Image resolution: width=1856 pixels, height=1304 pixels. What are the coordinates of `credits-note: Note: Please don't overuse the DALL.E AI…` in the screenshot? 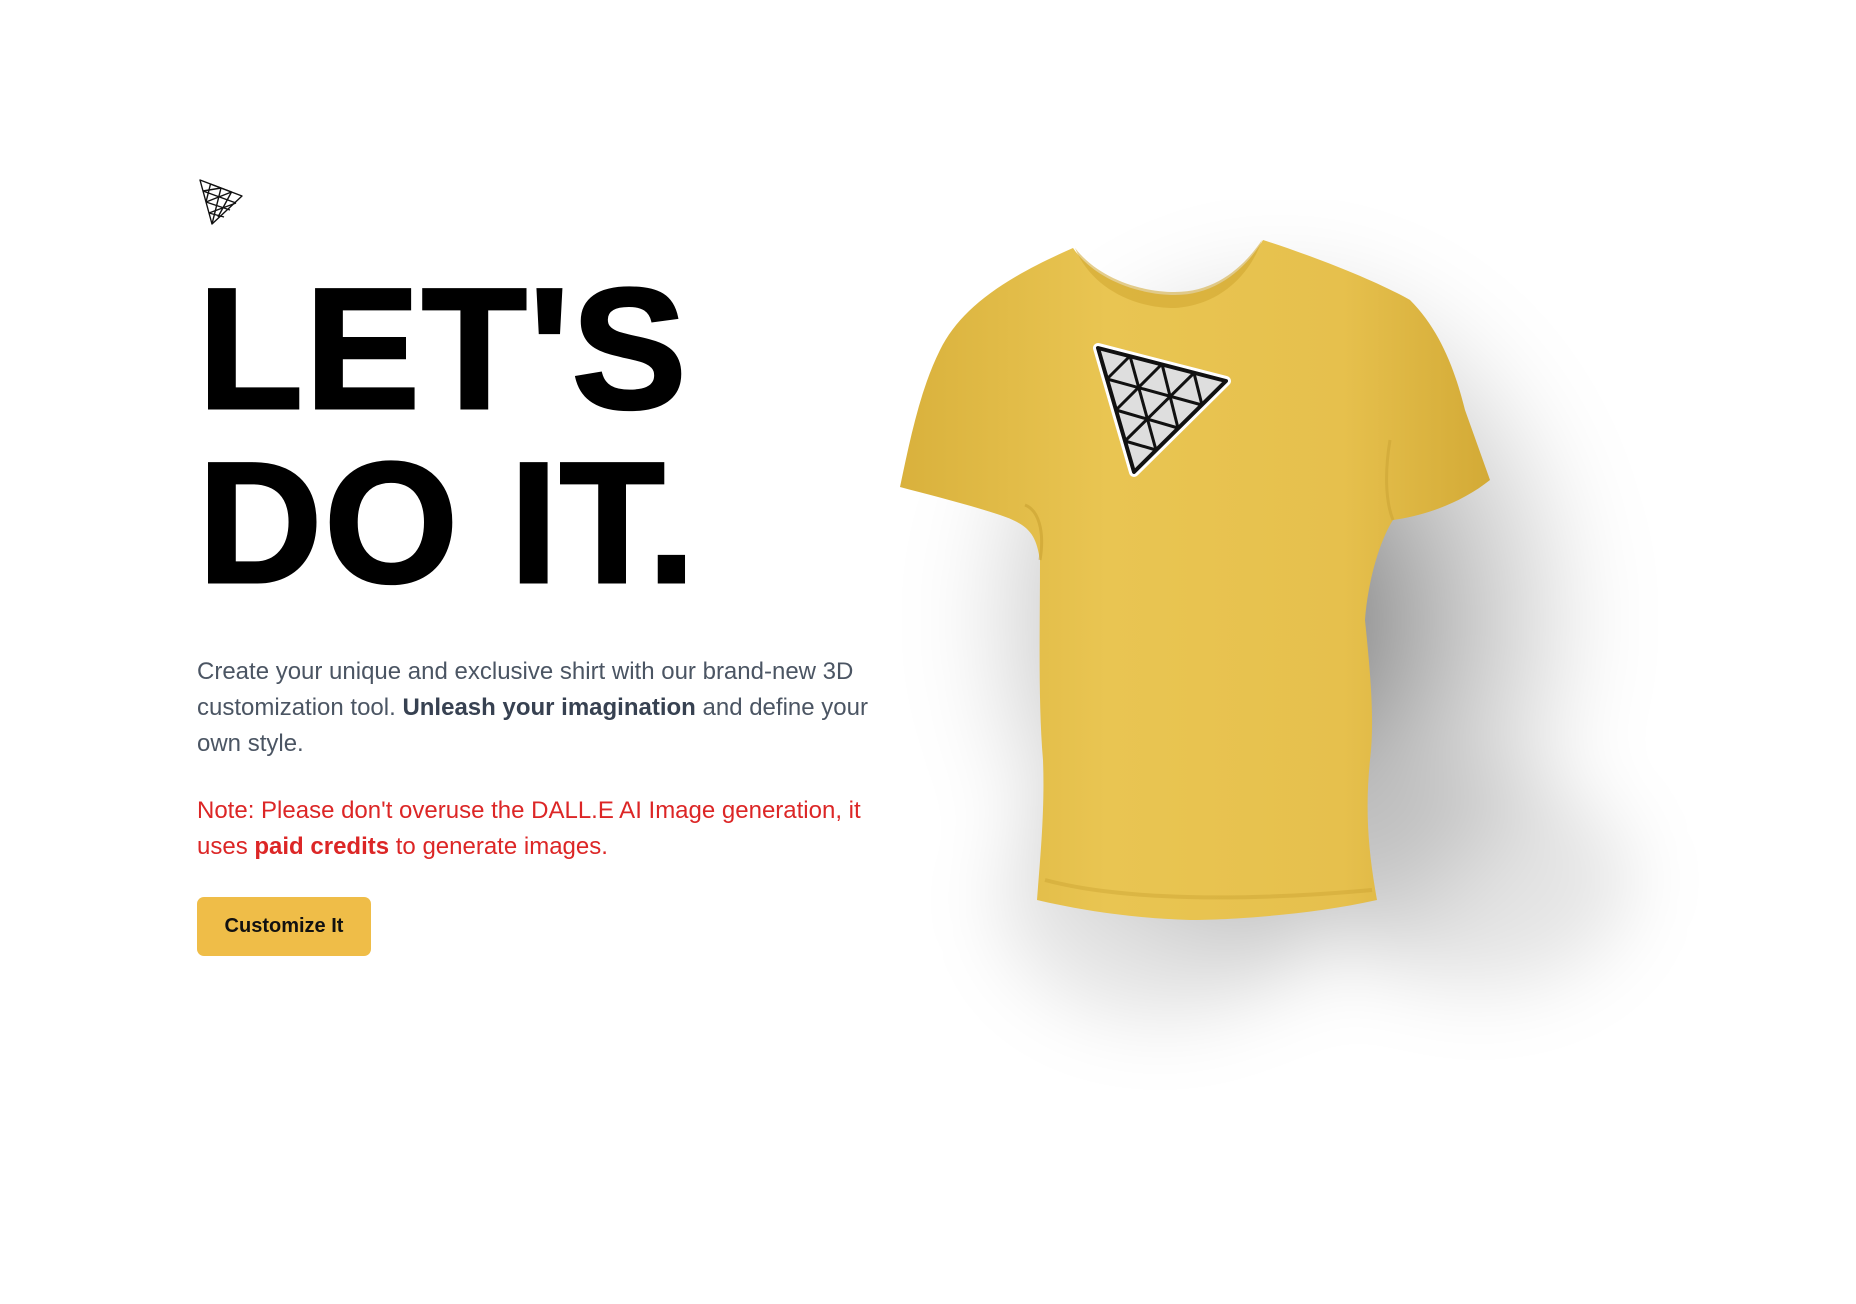 It's located at (547, 829).